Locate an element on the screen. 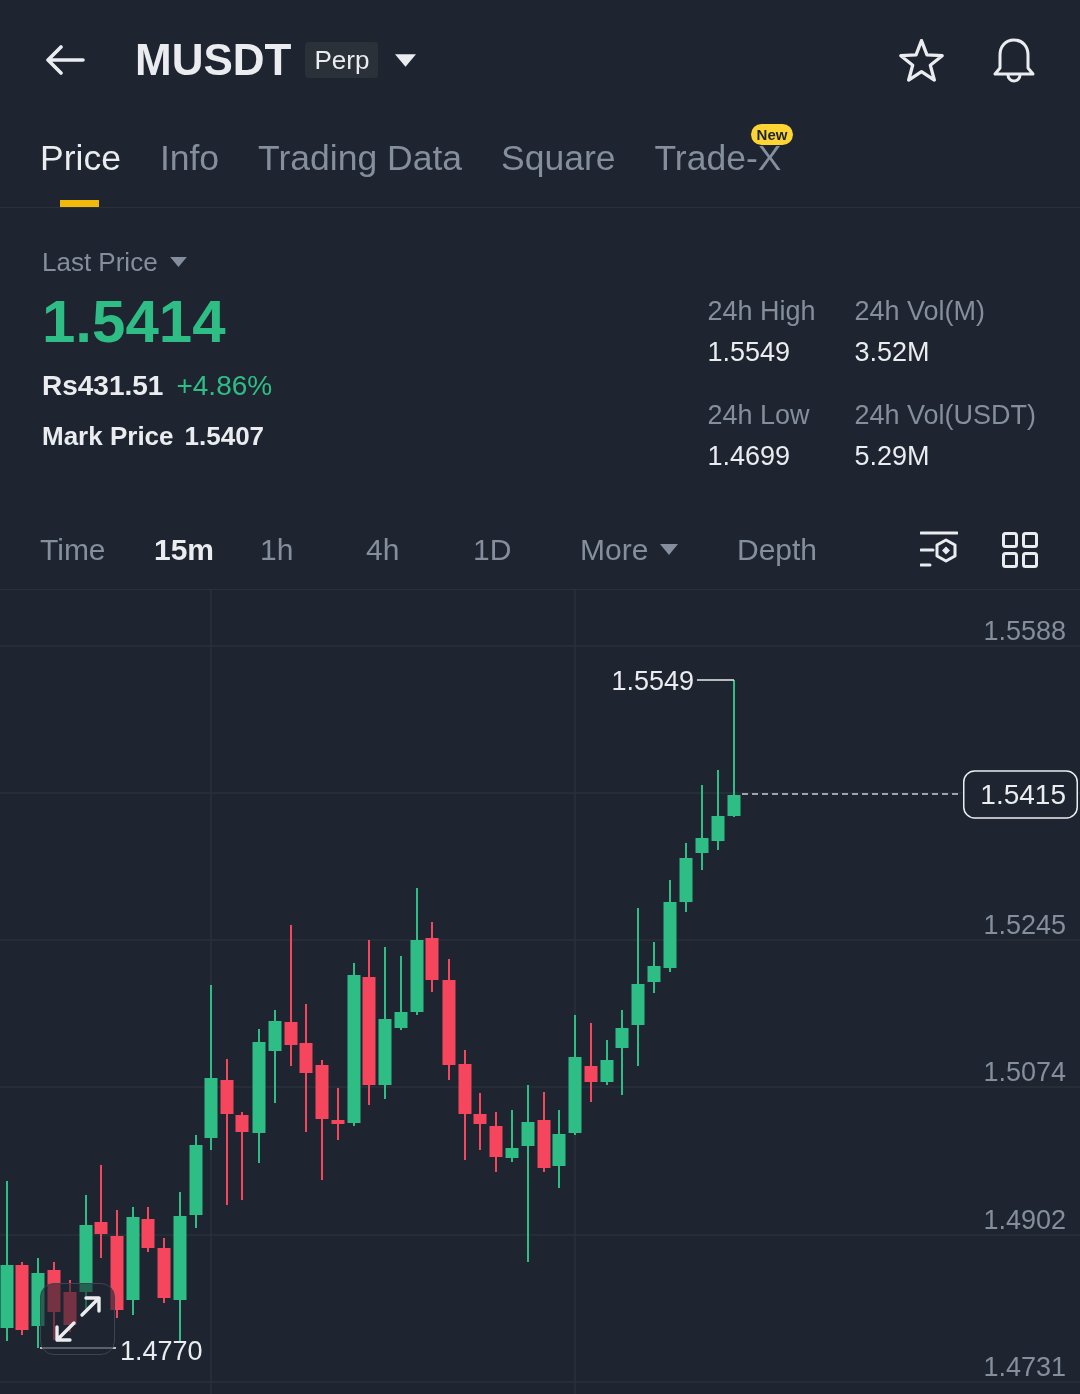 The height and width of the screenshot is (1394, 1080). expand-button is located at coordinates (77, 1319).